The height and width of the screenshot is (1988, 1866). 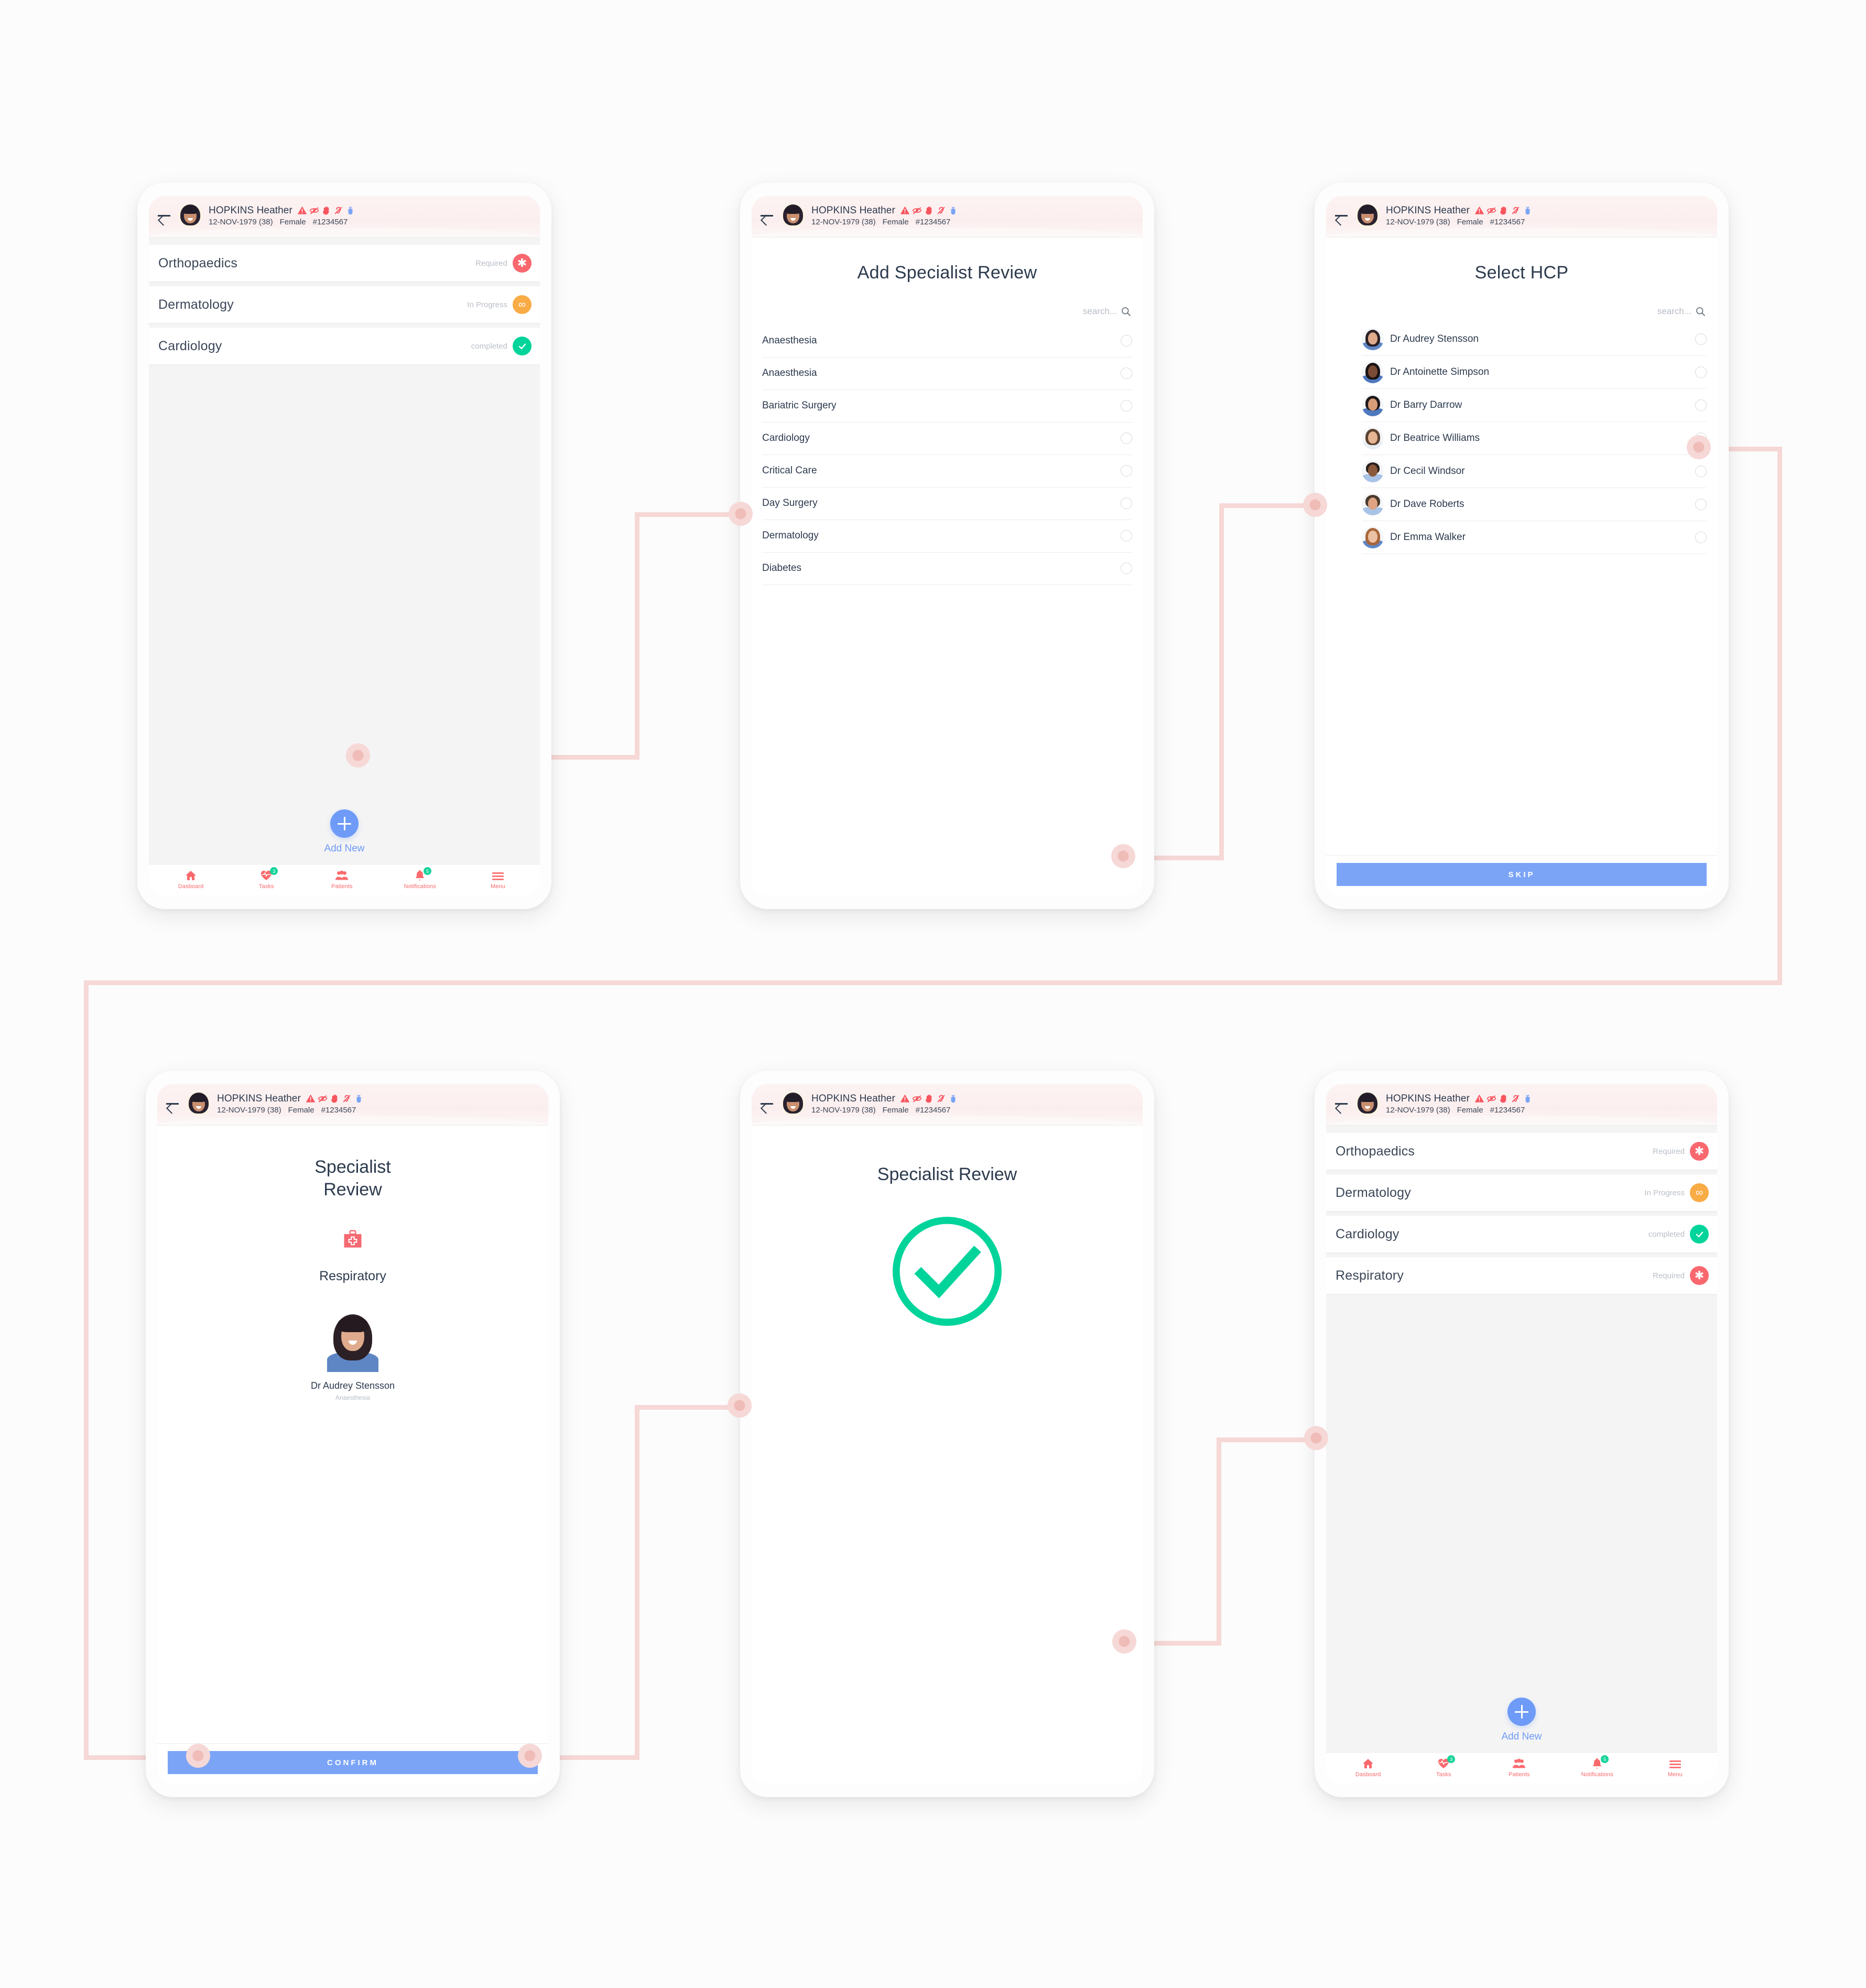 I want to click on patient-alert-icons, so click(x=335, y=1099).